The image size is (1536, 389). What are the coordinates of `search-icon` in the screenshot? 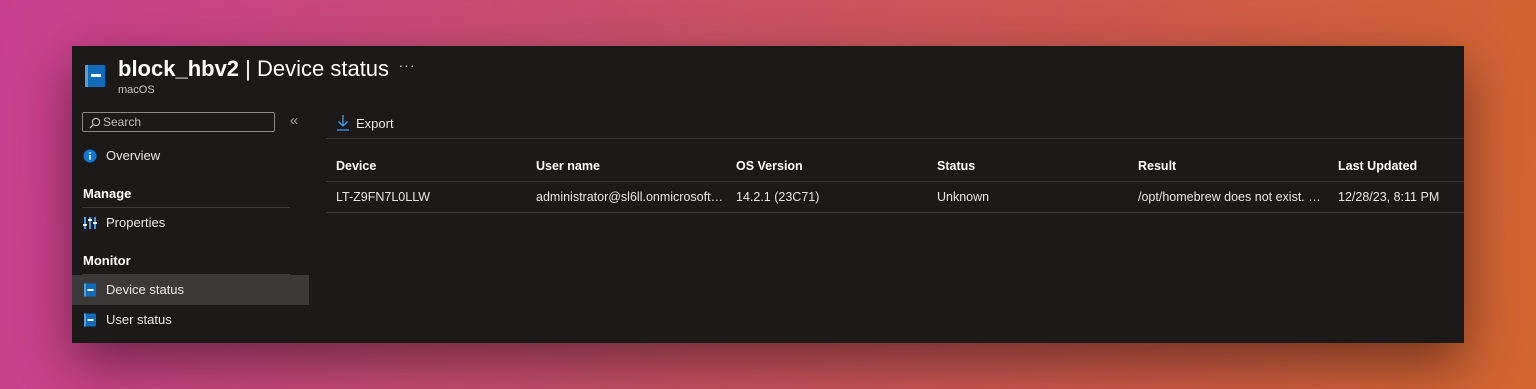 It's located at (95, 123).